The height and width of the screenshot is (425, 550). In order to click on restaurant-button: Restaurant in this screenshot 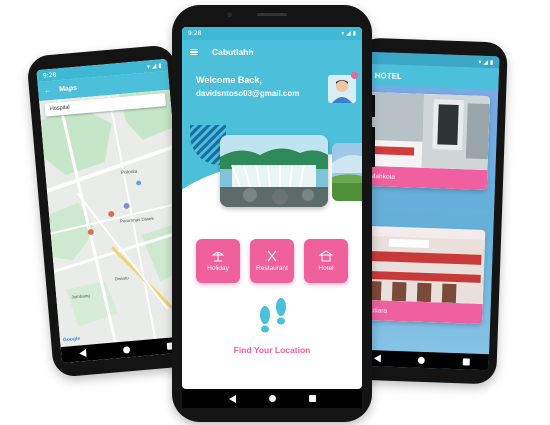, I will do `click(272, 261)`.